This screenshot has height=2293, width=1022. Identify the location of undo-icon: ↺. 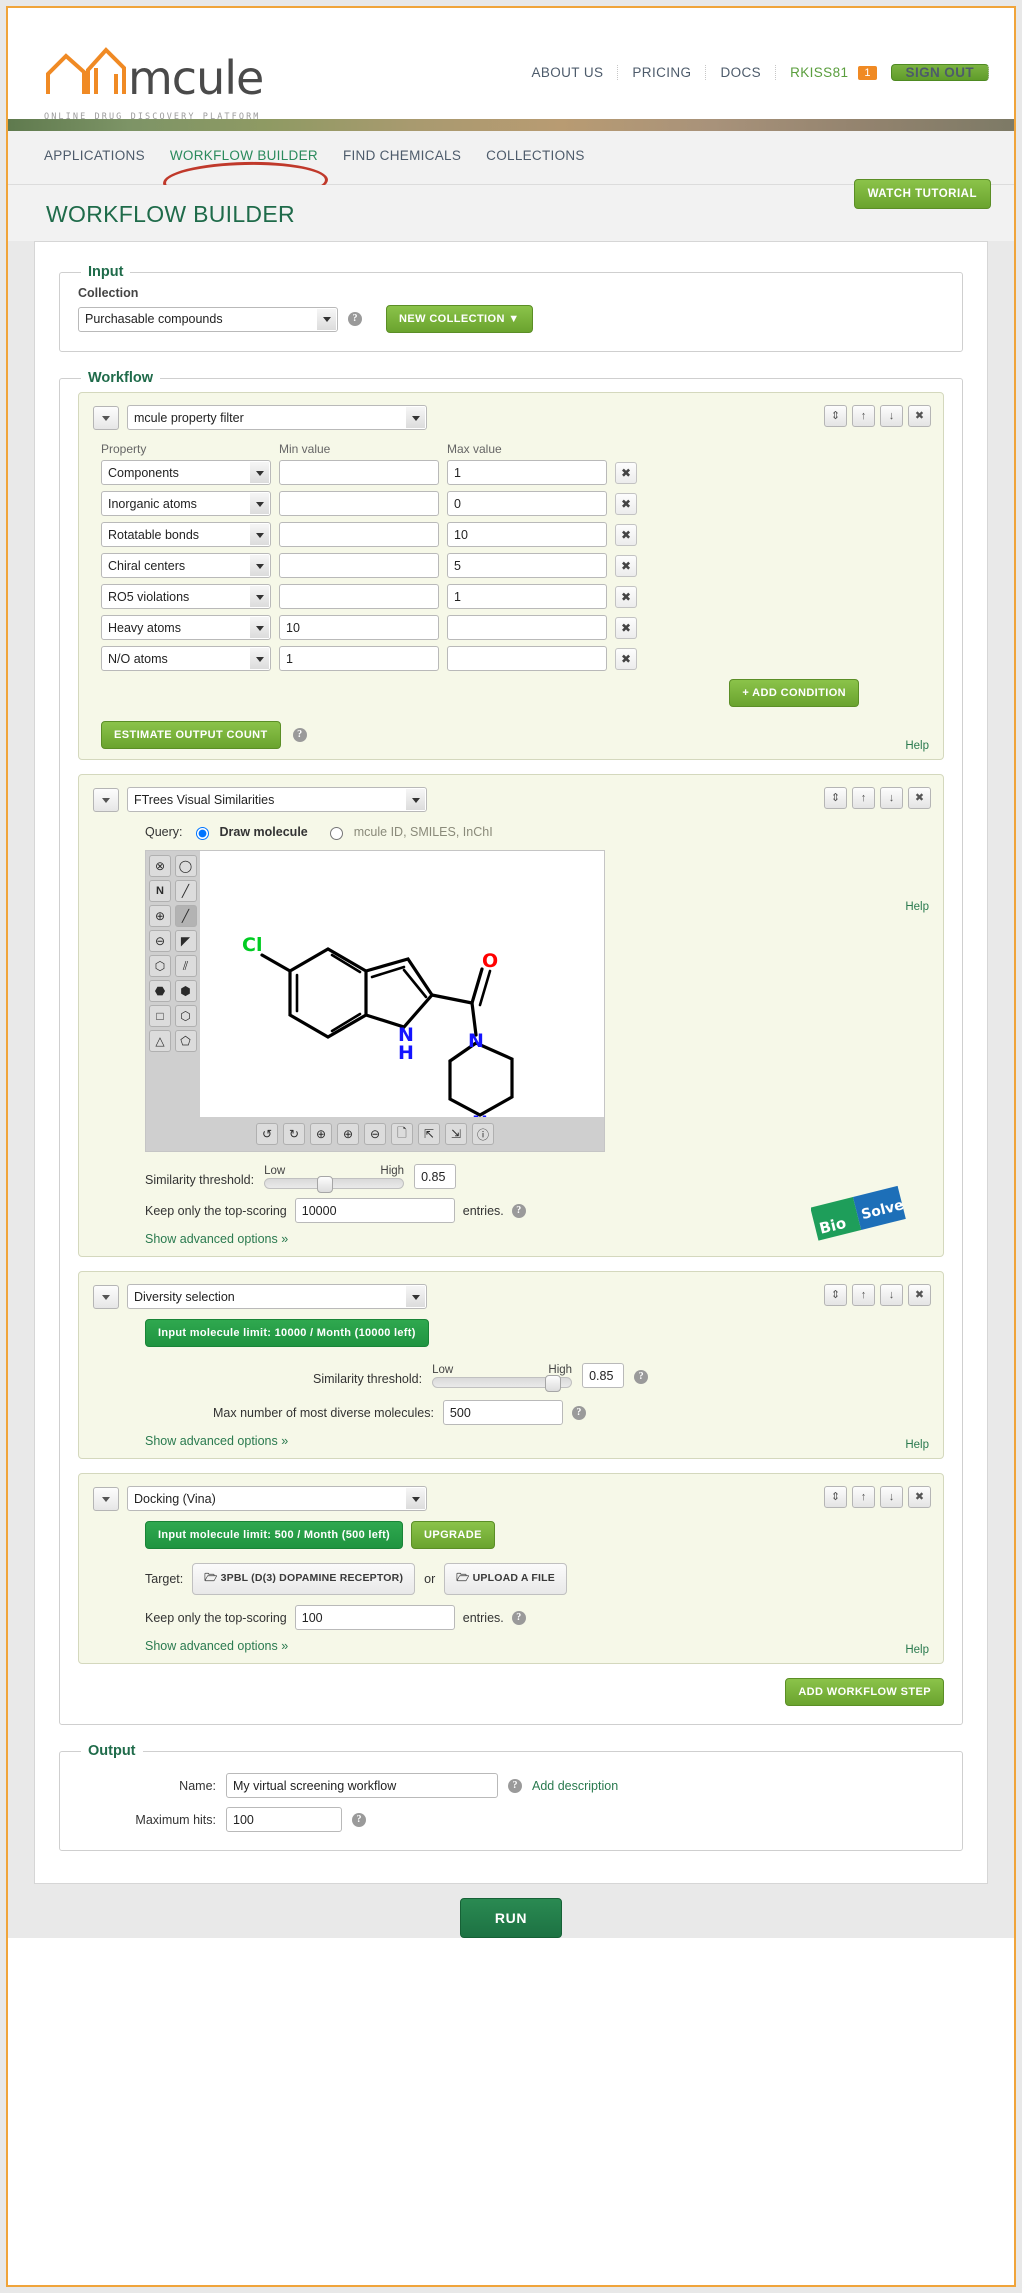
(267, 1134).